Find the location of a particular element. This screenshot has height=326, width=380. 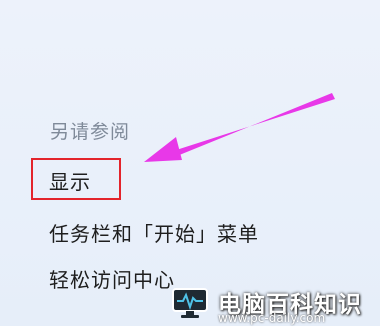

watermark: 电脑百科知识 www.pc-daily.com is located at coordinates (274, 302).